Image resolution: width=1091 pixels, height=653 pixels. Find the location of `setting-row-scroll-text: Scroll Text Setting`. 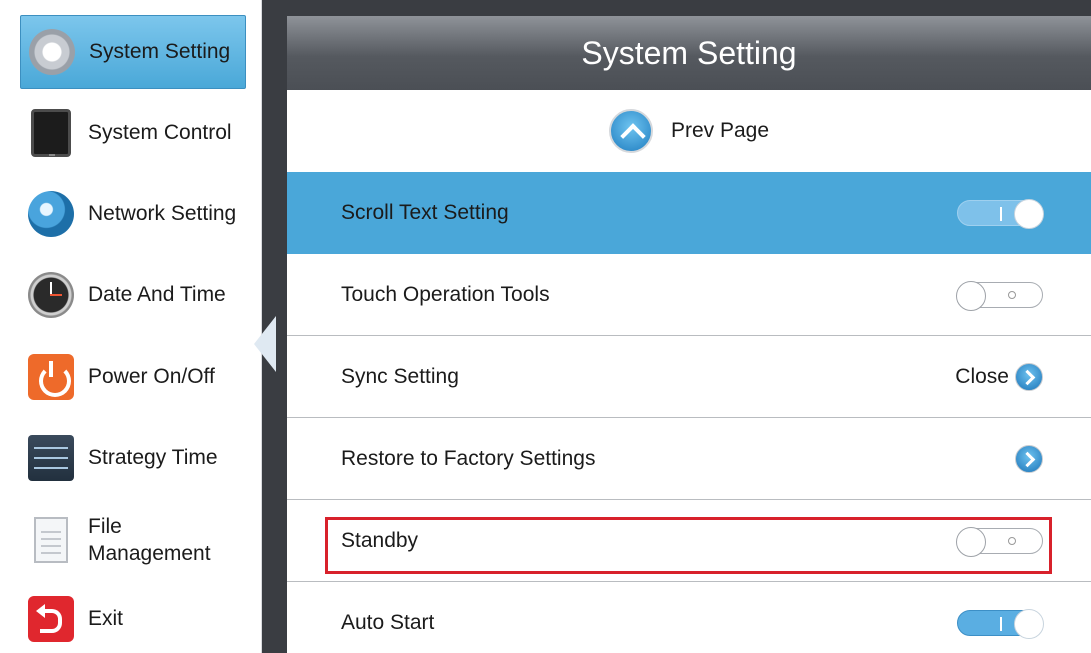

setting-row-scroll-text: Scroll Text Setting is located at coordinates (689, 213).